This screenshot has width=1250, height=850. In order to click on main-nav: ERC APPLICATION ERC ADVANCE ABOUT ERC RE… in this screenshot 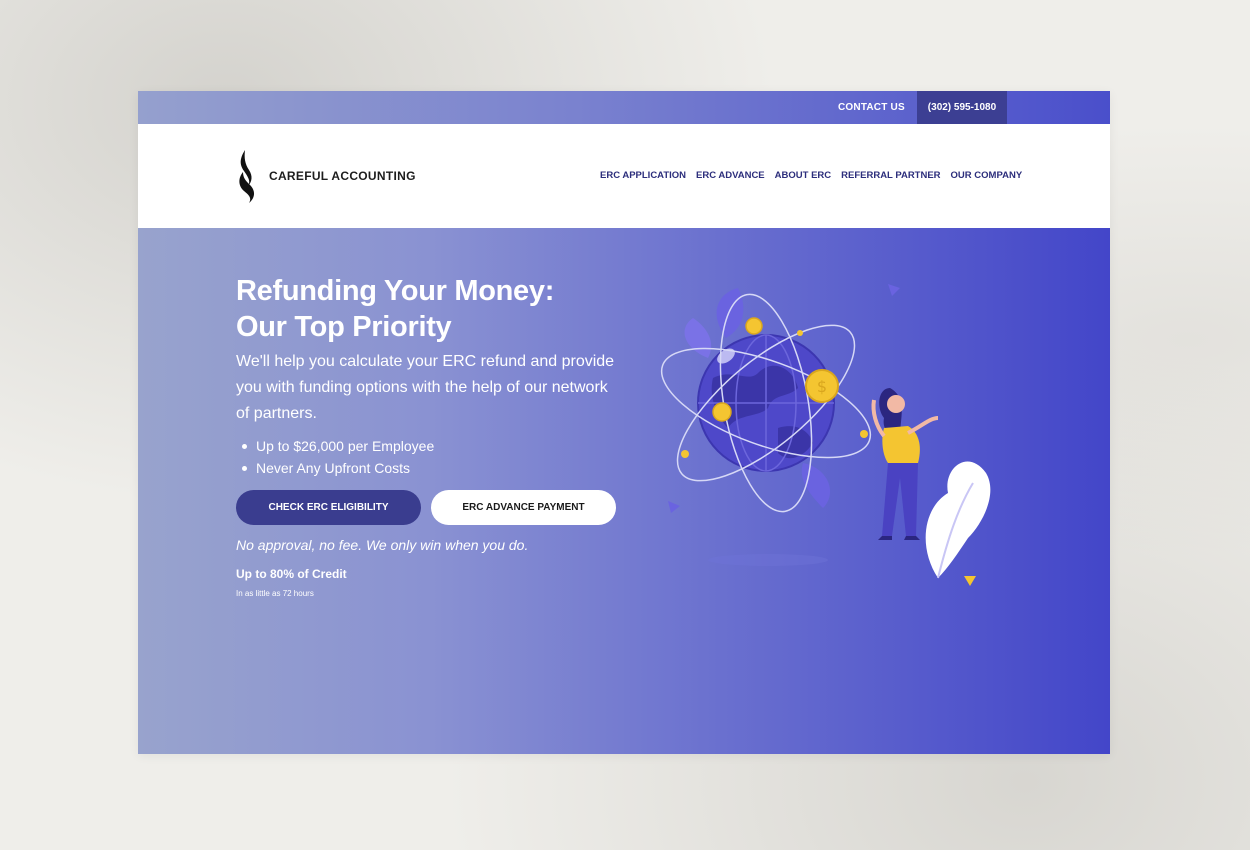, I will do `click(811, 175)`.